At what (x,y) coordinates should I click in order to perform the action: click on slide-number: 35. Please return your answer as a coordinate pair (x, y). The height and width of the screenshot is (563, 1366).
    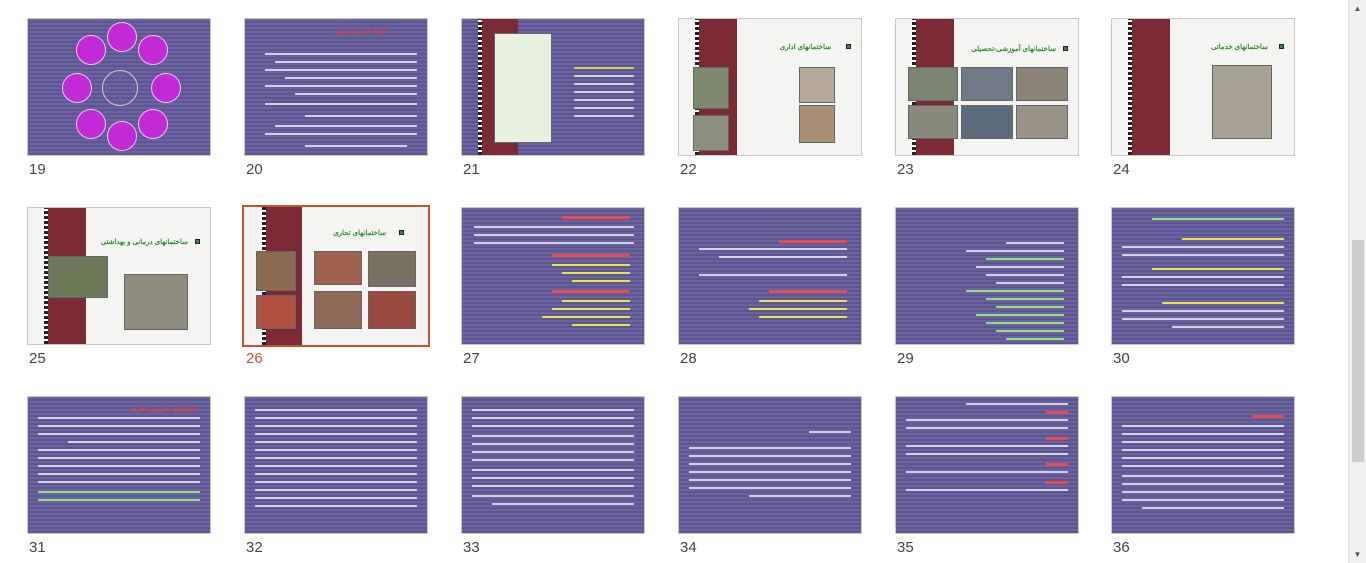
    Looking at the image, I should click on (905, 547).